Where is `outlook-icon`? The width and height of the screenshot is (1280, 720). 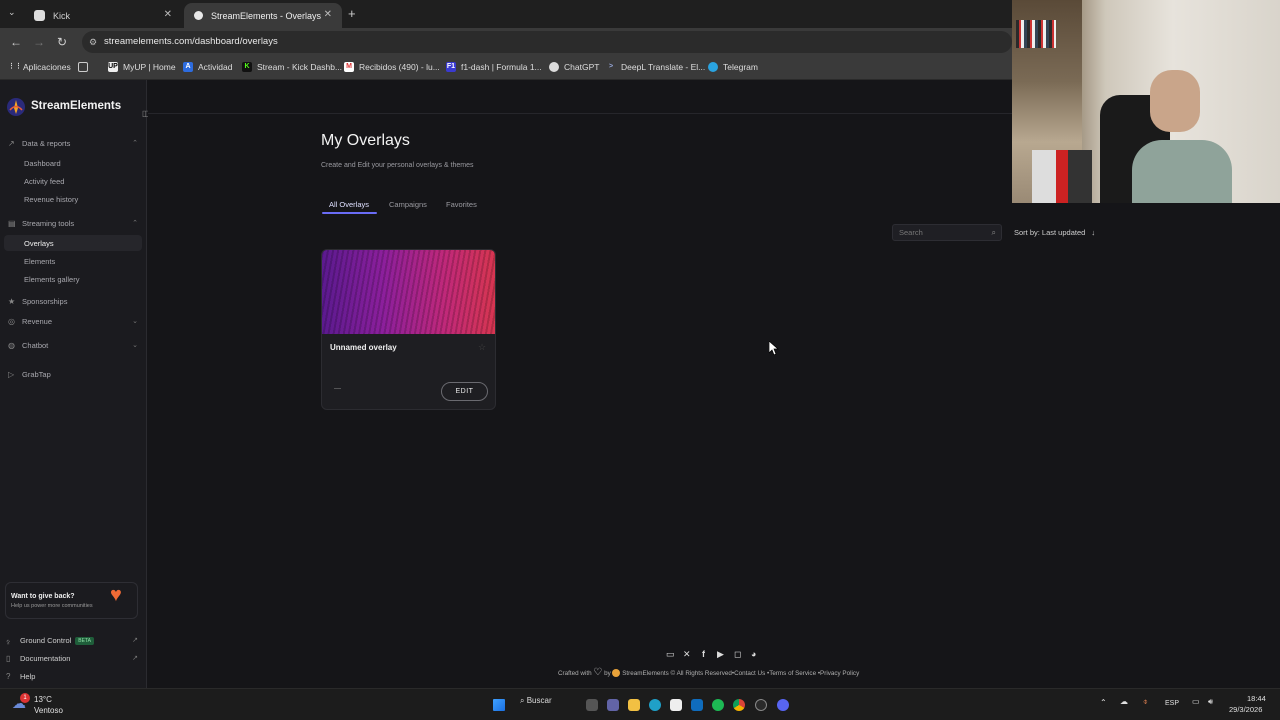 outlook-icon is located at coordinates (697, 705).